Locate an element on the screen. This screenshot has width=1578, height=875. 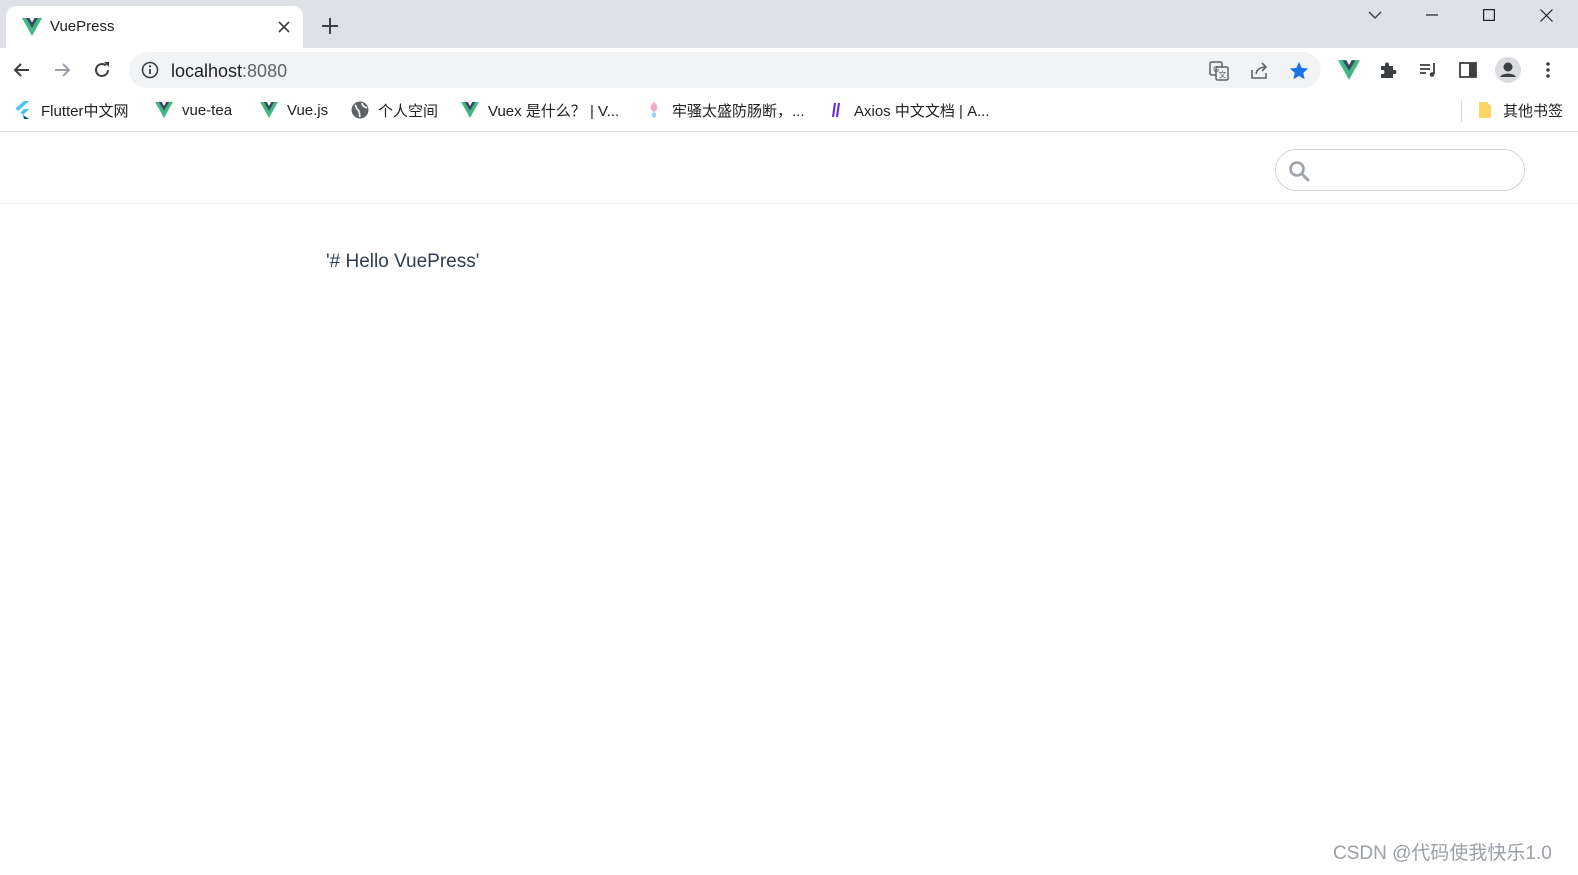
browser-toolbar: localhost:8080 G文 is located at coordinates (789, 70).